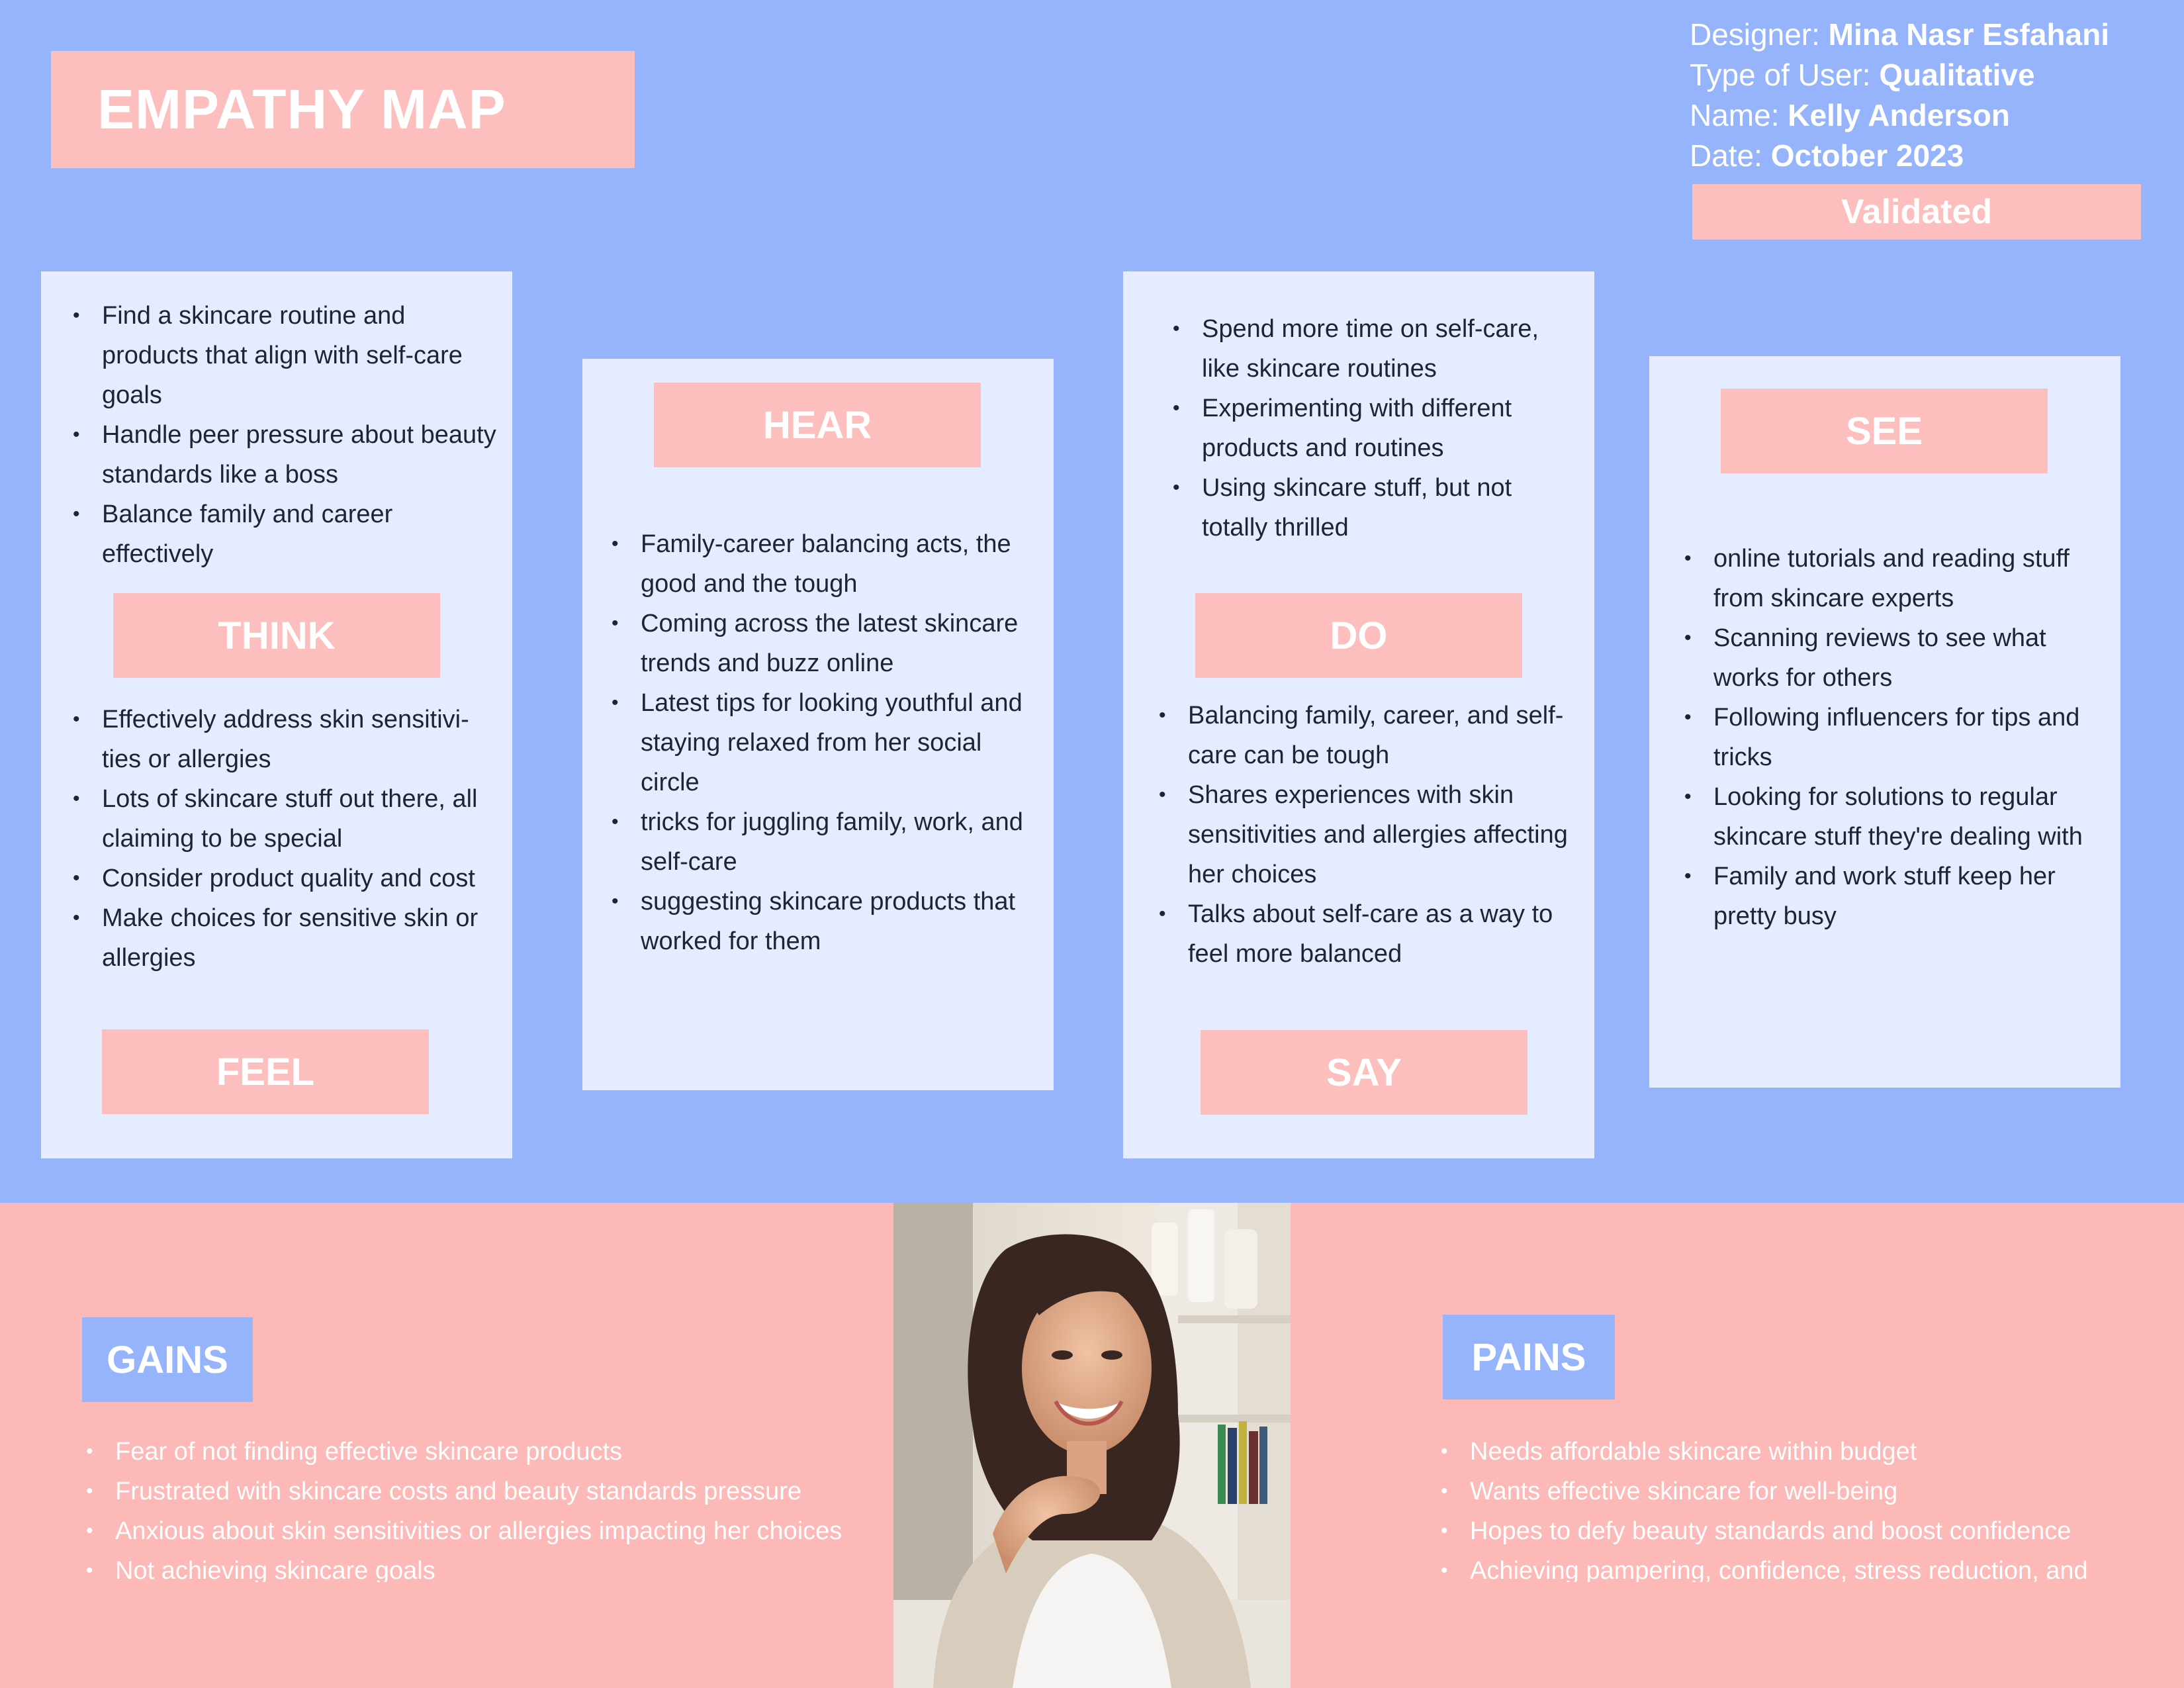 The image size is (2184, 1688). What do you see at coordinates (1894, 115) in the screenshot?
I see `name-value: Kelly Anderson` at bounding box center [1894, 115].